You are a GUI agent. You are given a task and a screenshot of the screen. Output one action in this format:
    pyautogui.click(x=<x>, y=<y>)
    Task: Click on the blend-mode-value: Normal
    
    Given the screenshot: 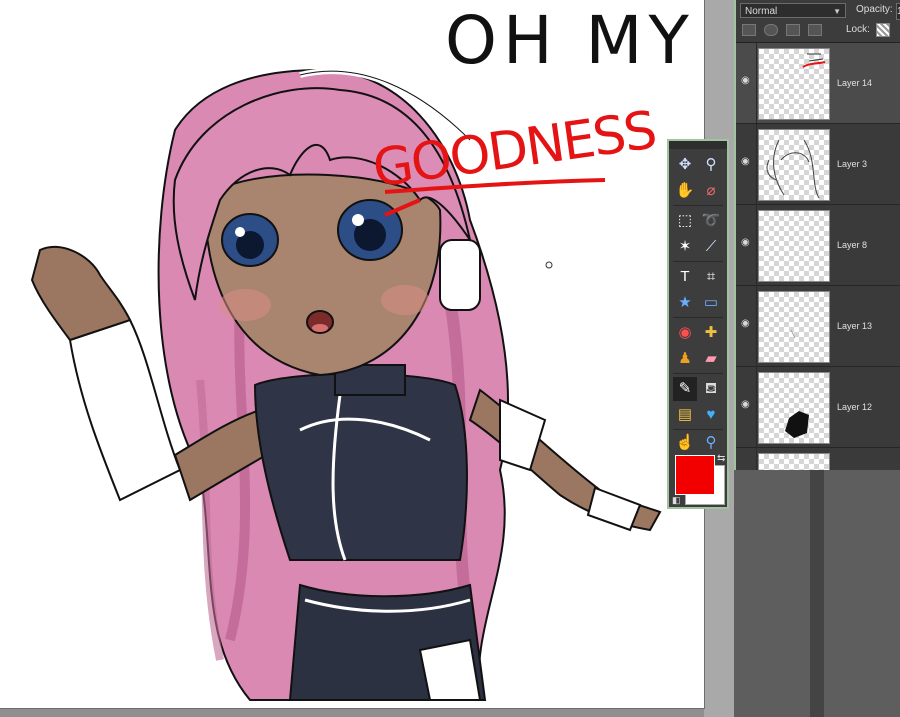 What is the action you would take?
    pyautogui.click(x=761, y=11)
    